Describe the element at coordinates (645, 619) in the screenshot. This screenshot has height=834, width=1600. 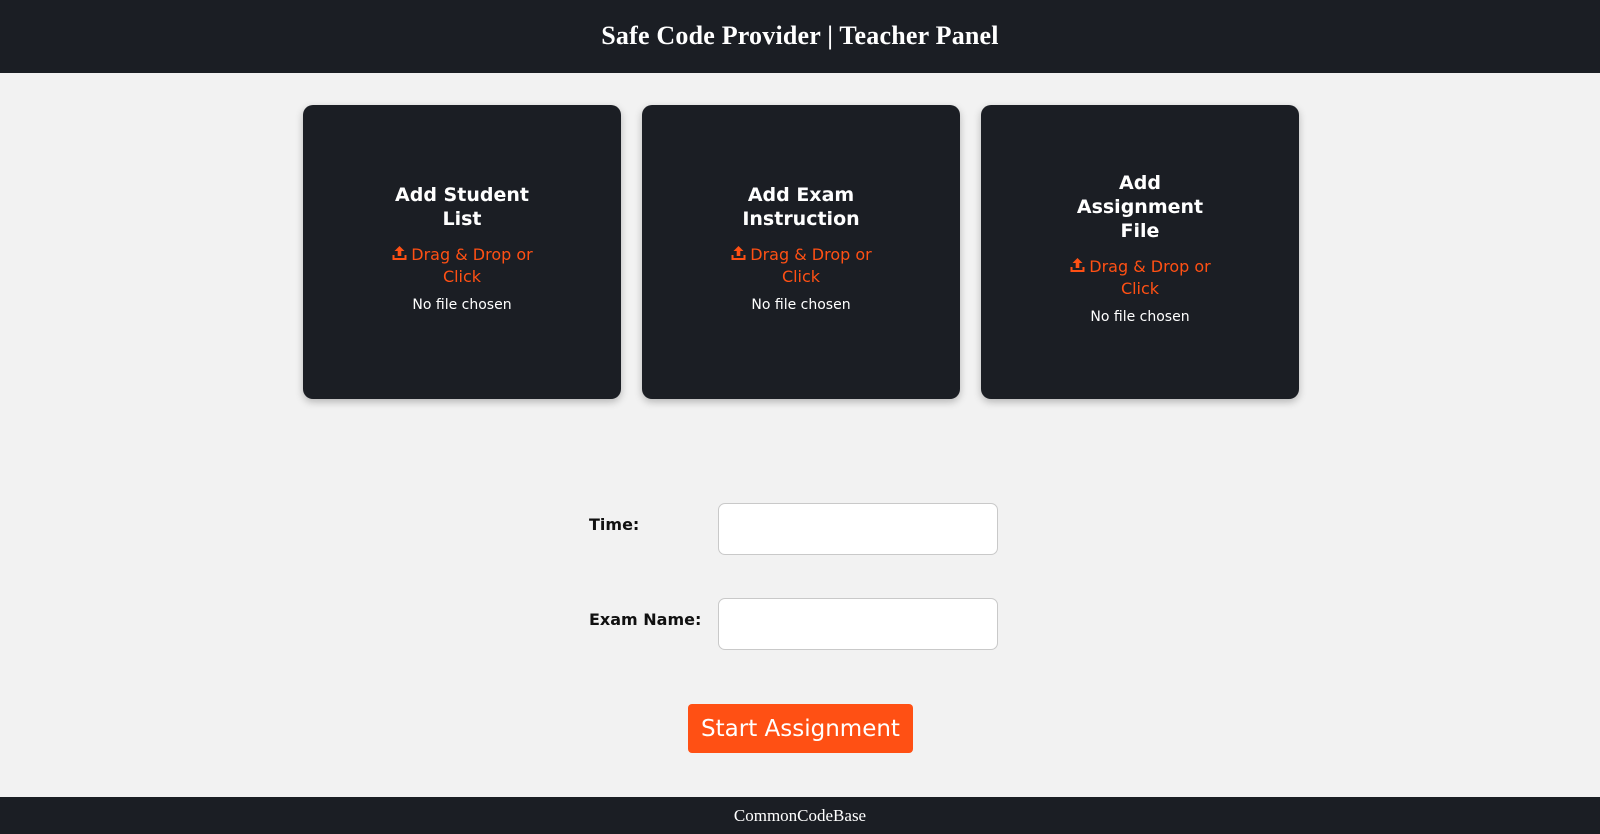
I see `exam-name-label: Exam Name:` at that location.